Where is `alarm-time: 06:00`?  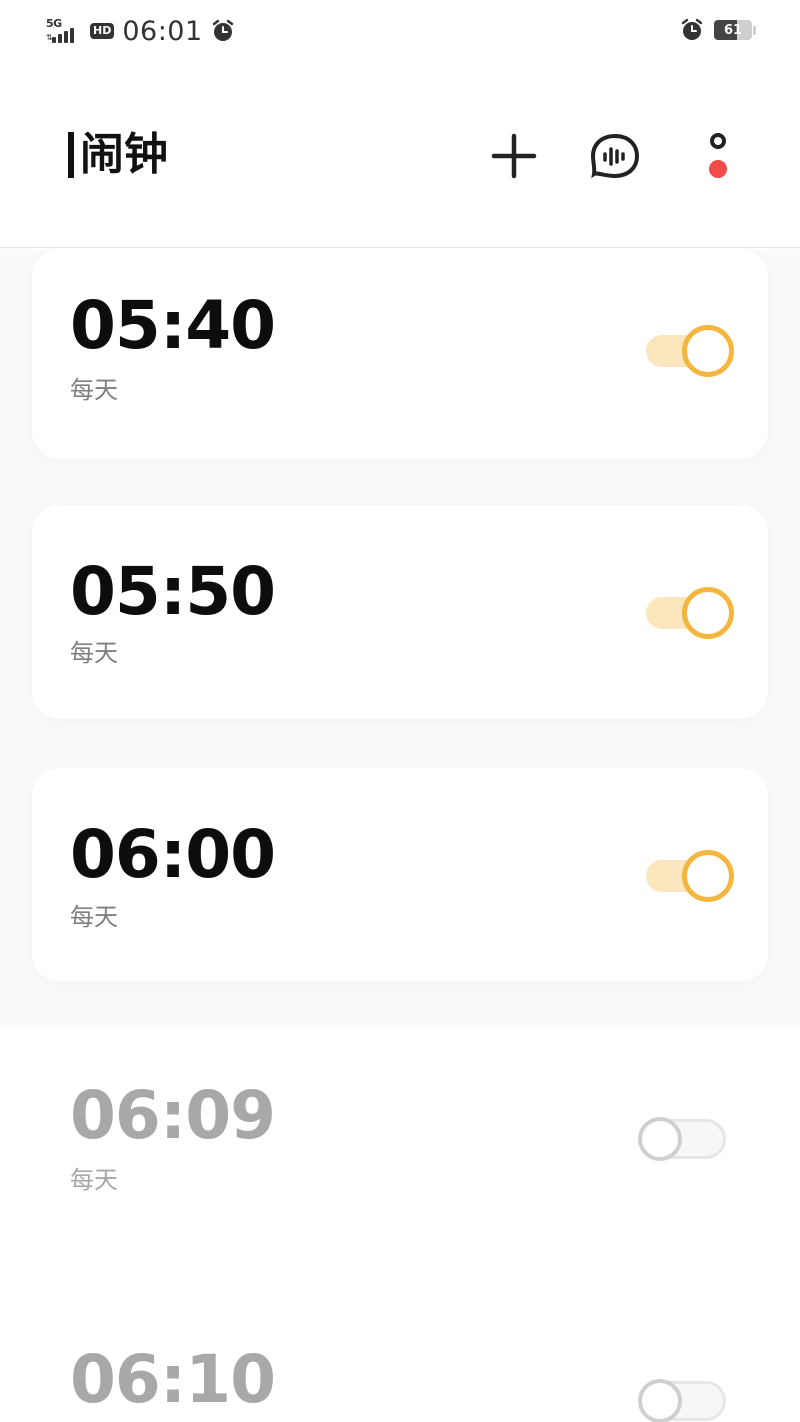 alarm-time: 06:00 is located at coordinates (173, 854).